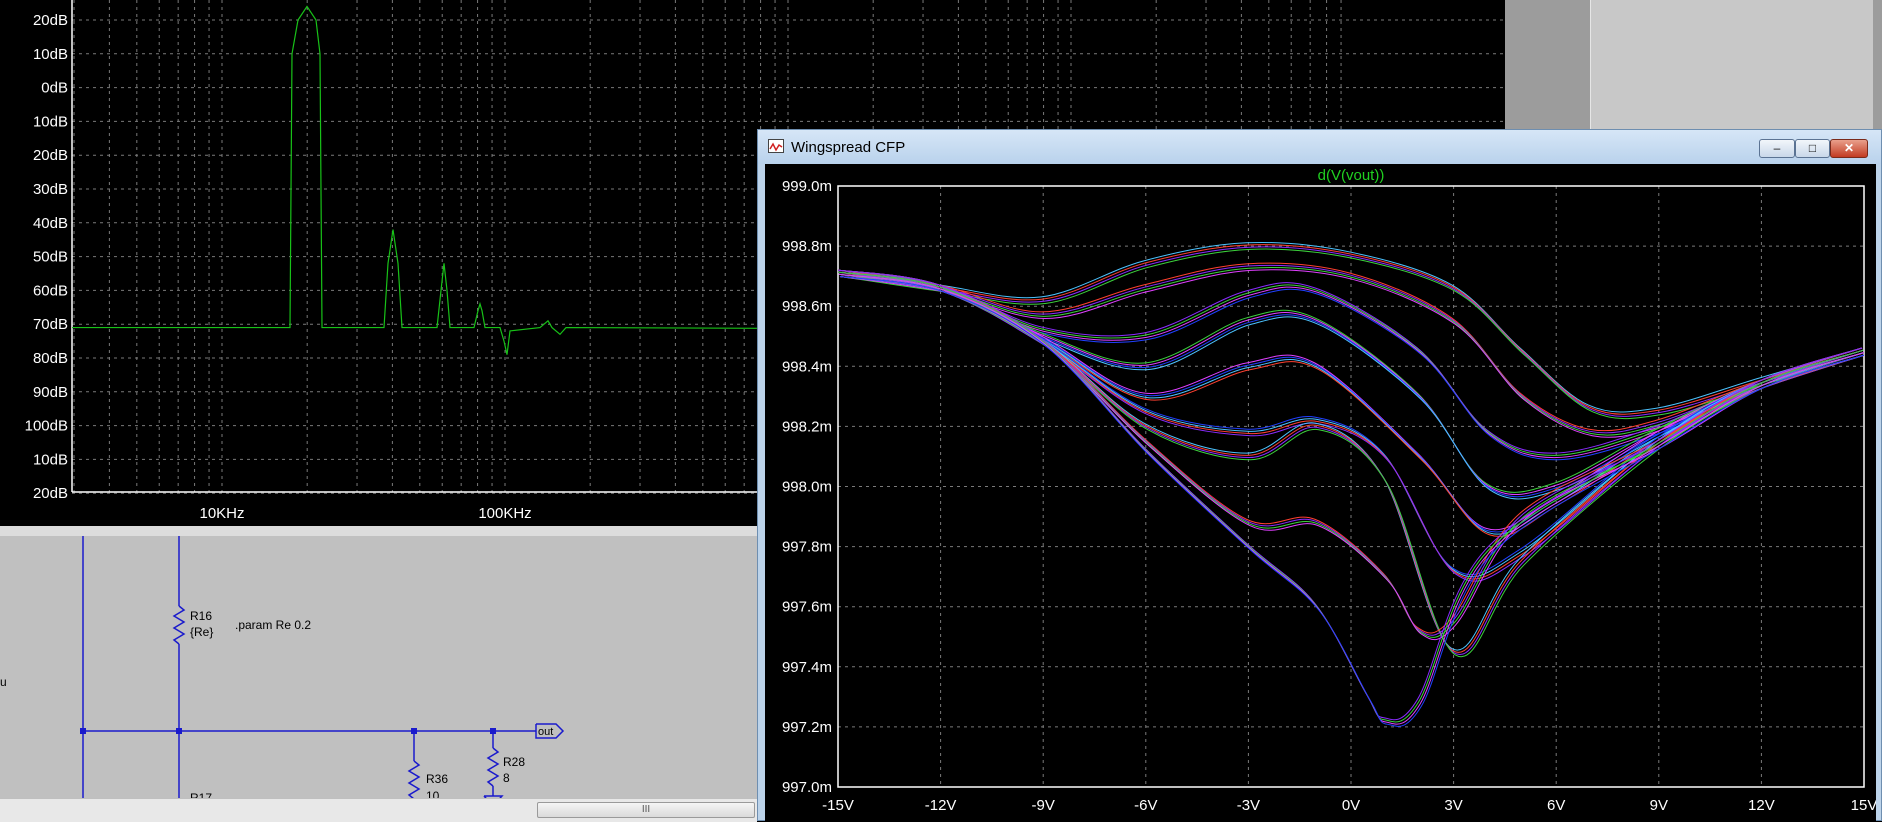  I want to click on spice-directive: .param Re 0.2, so click(273, 625).